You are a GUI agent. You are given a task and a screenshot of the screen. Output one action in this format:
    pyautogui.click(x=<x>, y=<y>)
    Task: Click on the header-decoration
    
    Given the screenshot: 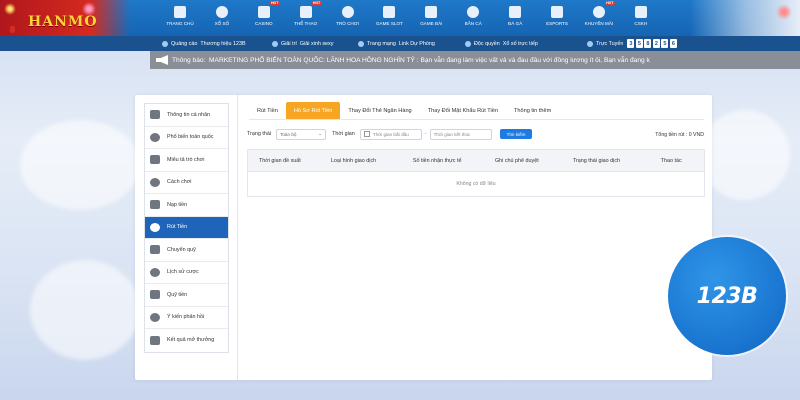 What is the action you would take?
    pyautogui.click(x=745, y=18)
    